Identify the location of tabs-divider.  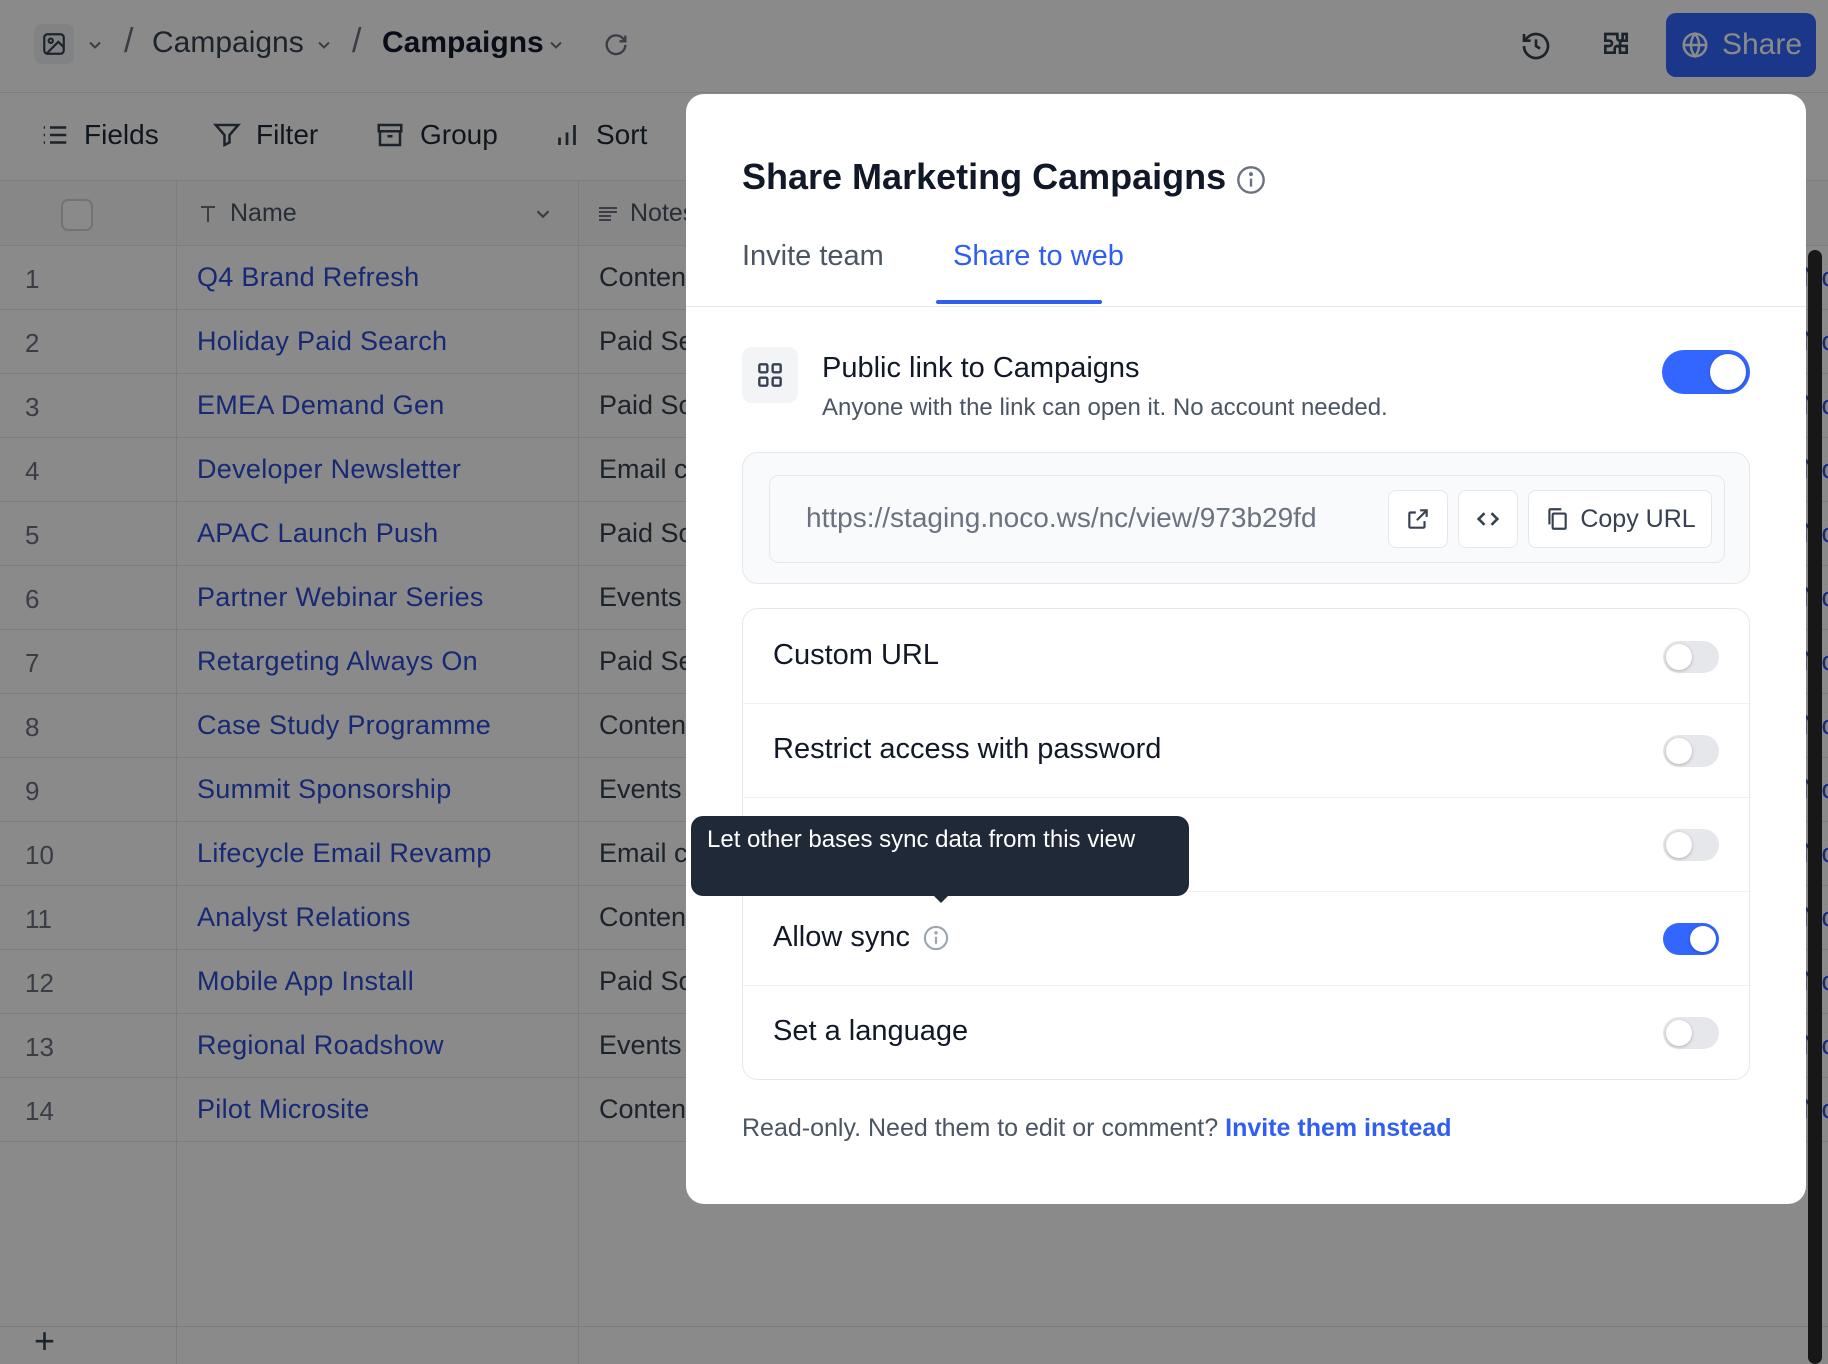
(1246, 306).